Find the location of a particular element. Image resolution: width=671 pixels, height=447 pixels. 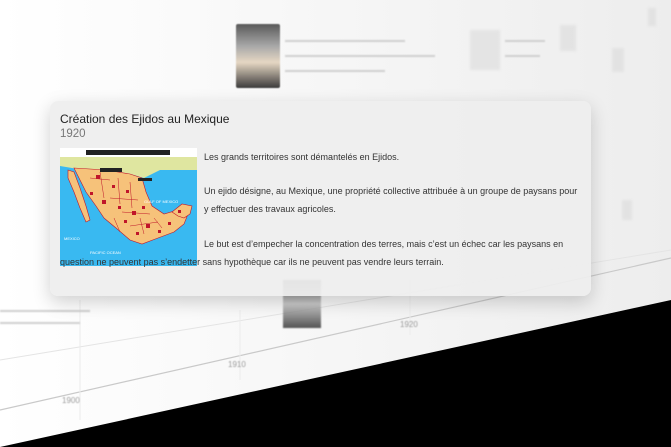

timeline-tick-label: 1920 is located at coordinates (409, 324).